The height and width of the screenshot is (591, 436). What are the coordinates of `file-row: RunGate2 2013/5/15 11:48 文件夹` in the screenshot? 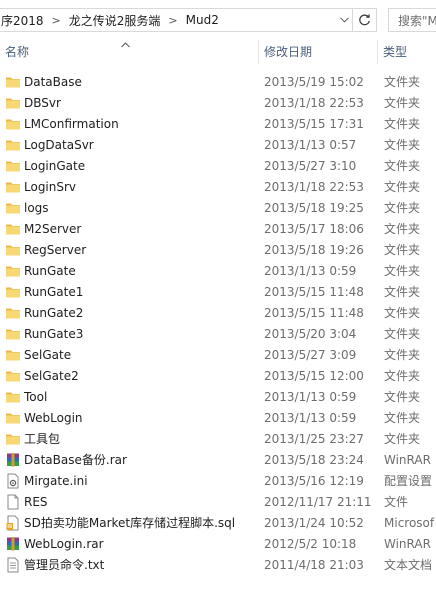 It's located at (218, 313).